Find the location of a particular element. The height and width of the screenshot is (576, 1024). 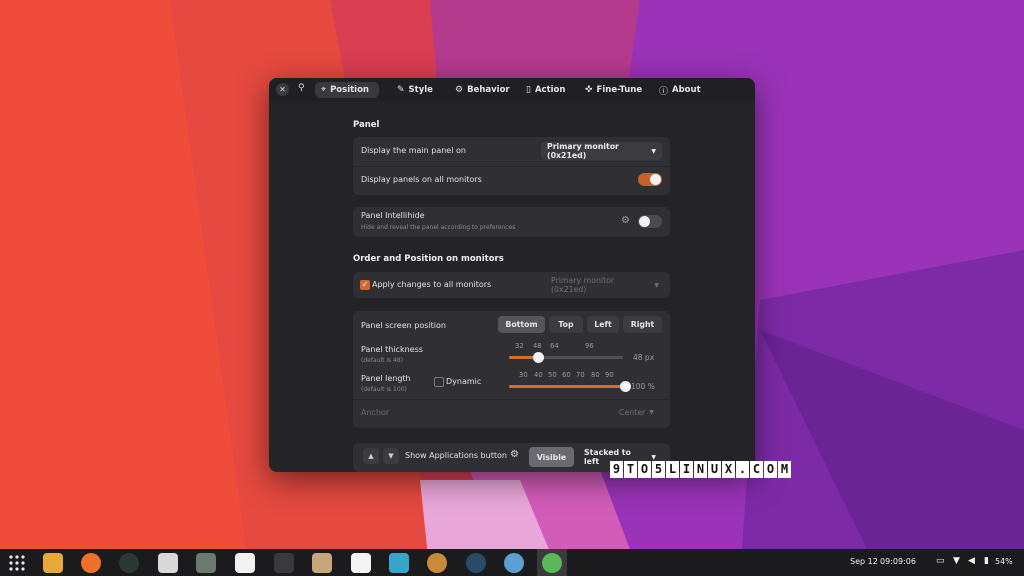

apply-all-monitors-label: Apply changes to all monitors is located at coordinates (432, 284).